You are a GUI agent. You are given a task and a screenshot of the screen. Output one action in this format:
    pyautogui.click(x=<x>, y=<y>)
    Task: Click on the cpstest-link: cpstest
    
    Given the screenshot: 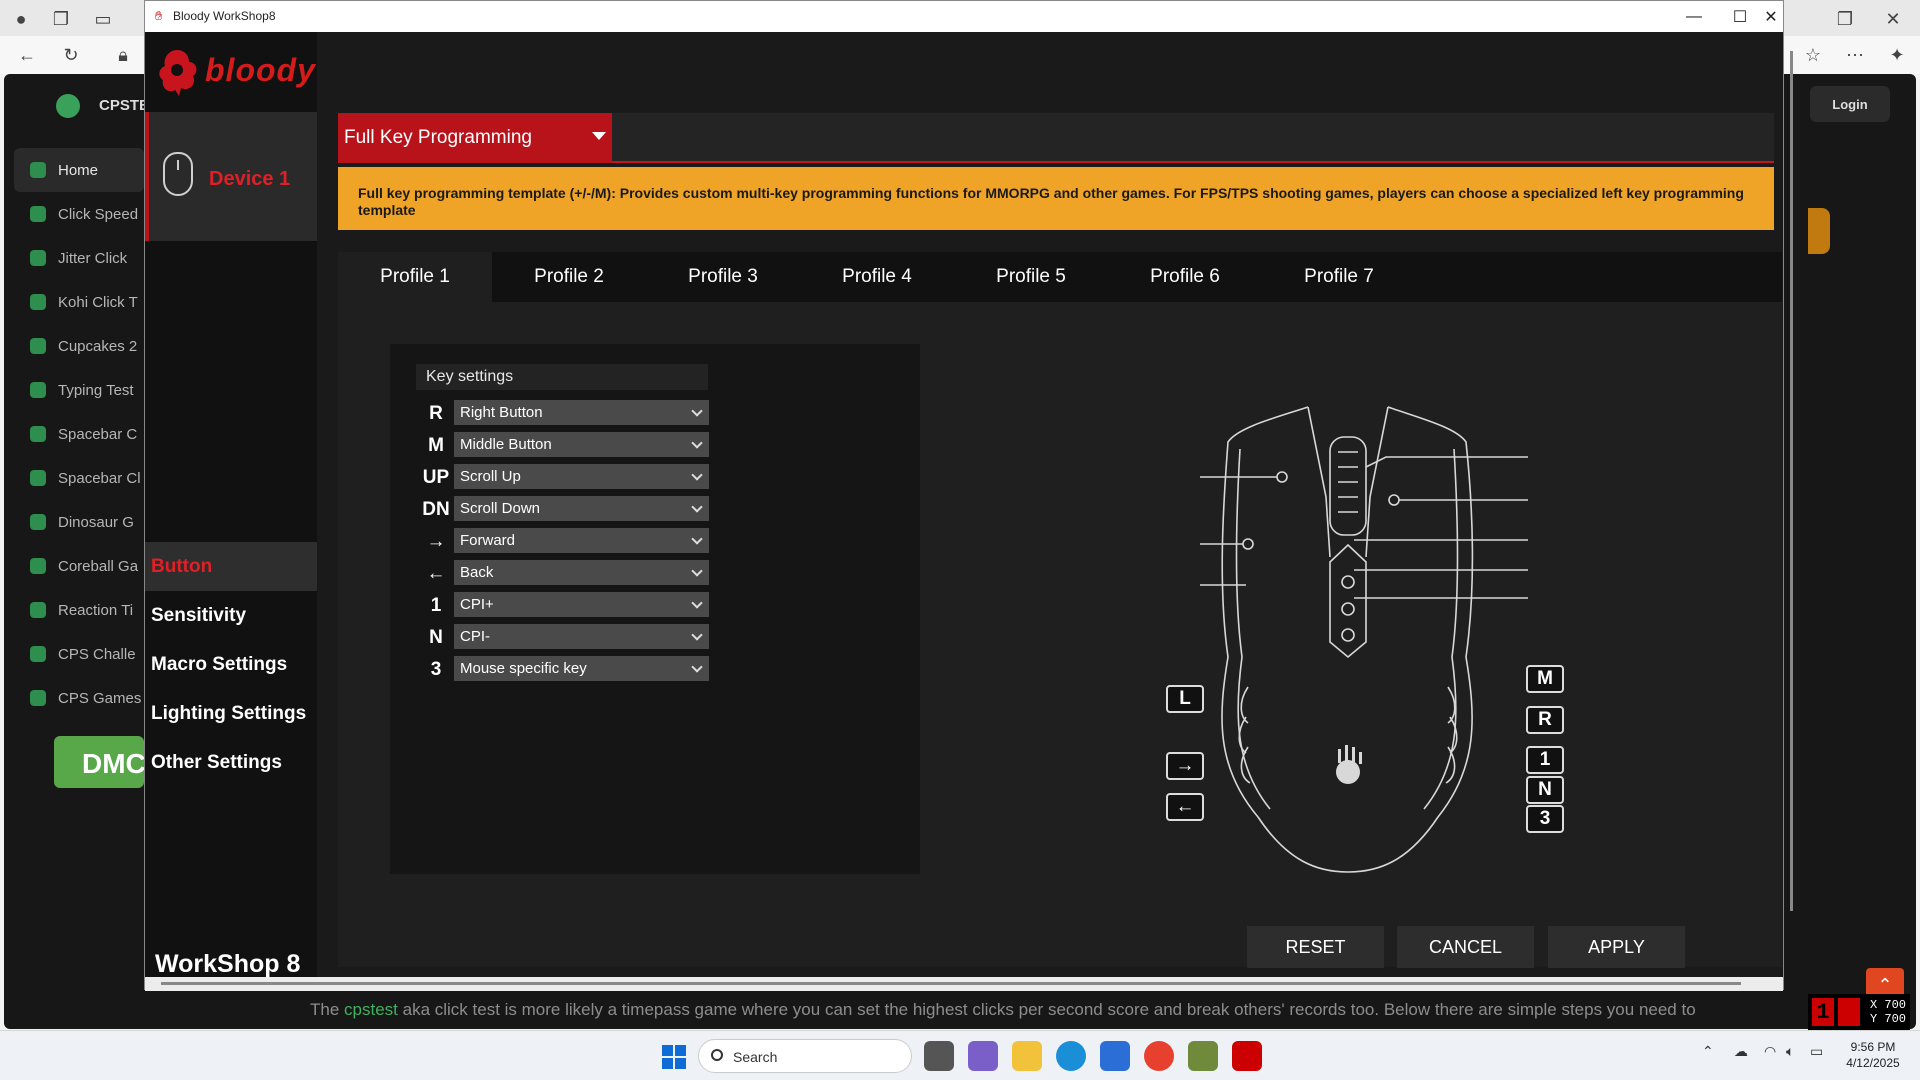 What is the action you would take?
    pyautogui.click(x=371, y=1009)
    